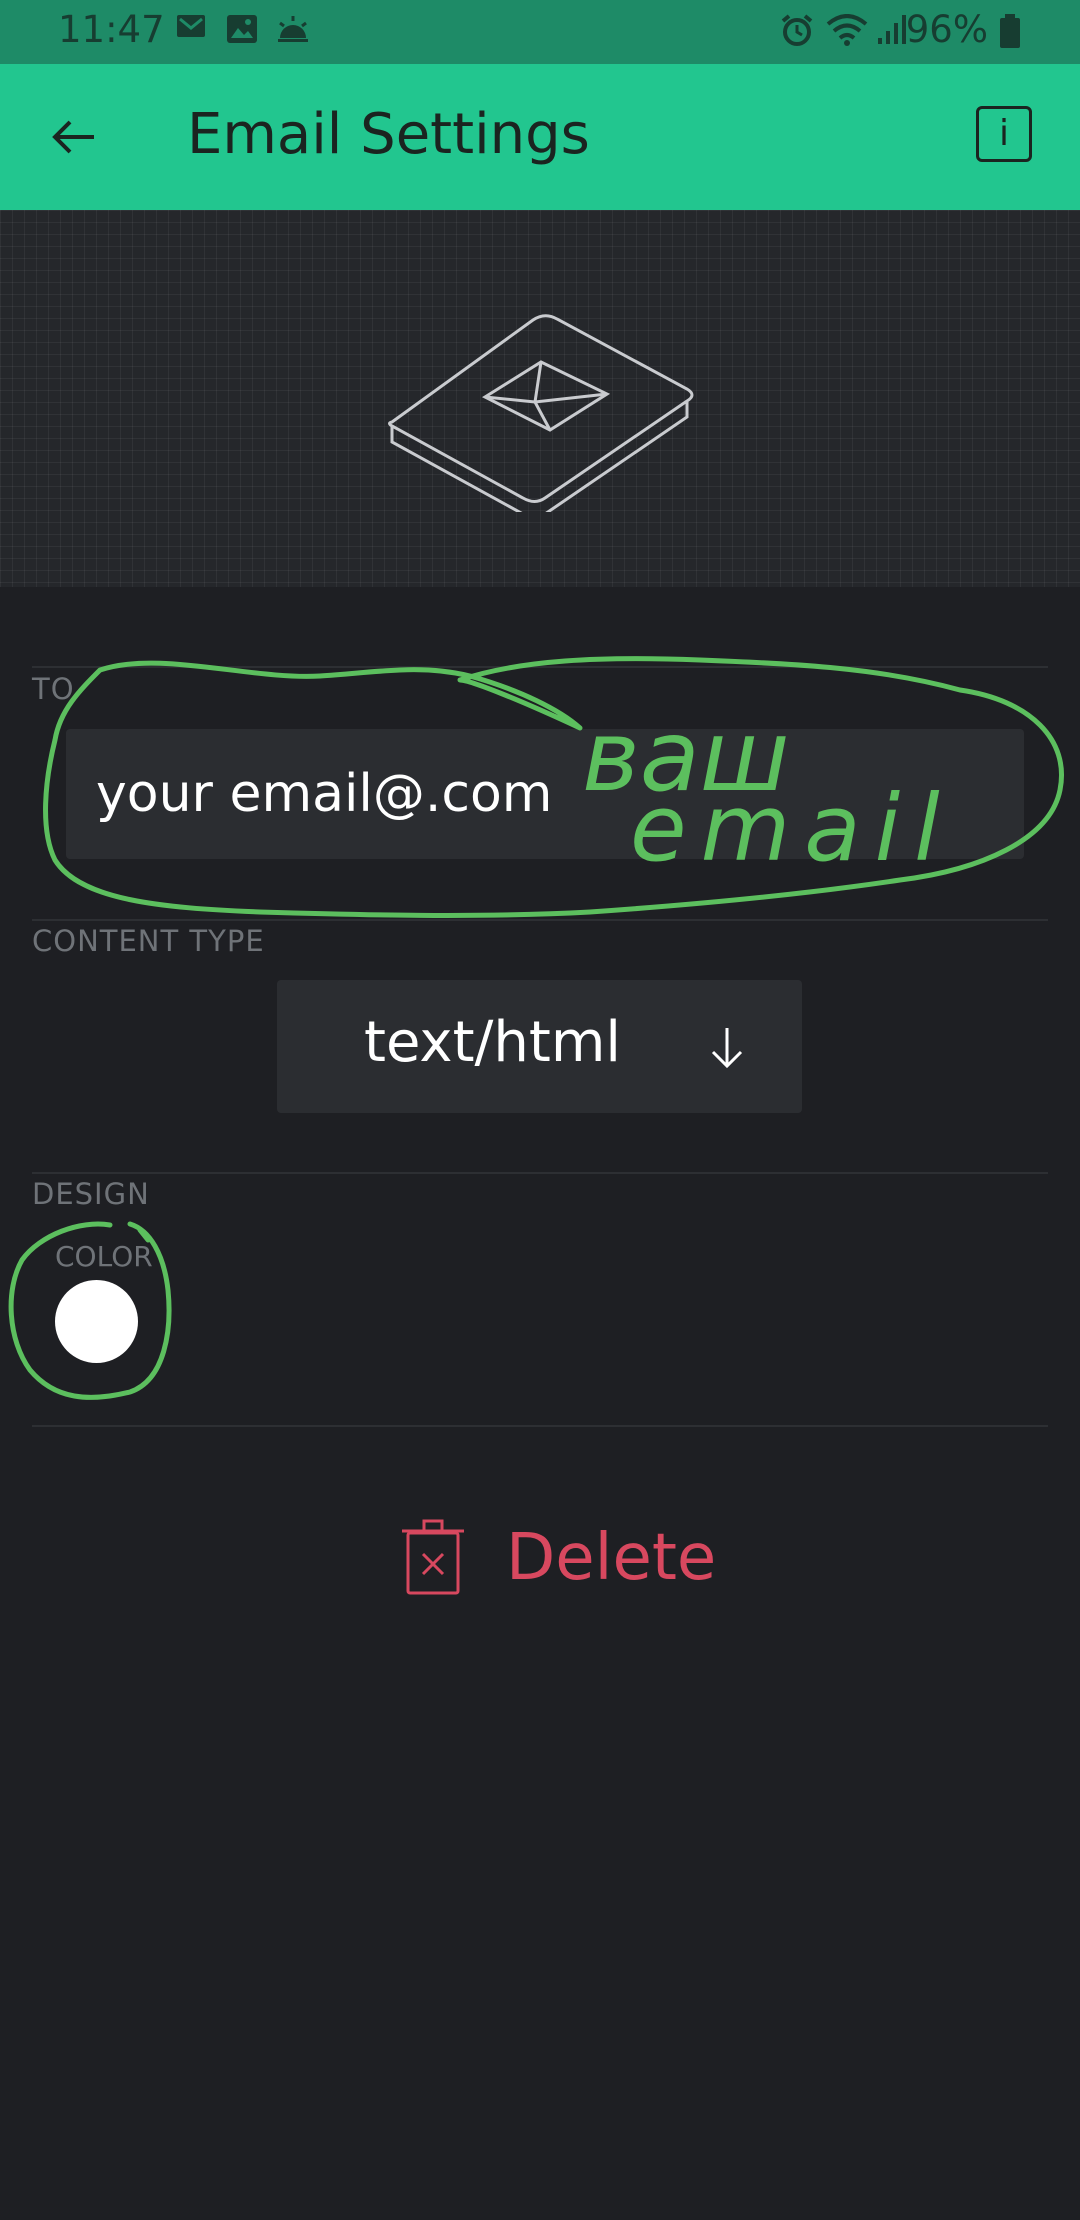 The width and height of the screenshot is (1080, 2220). I want to click on content-type-value: text/html, so click(492, 1042).